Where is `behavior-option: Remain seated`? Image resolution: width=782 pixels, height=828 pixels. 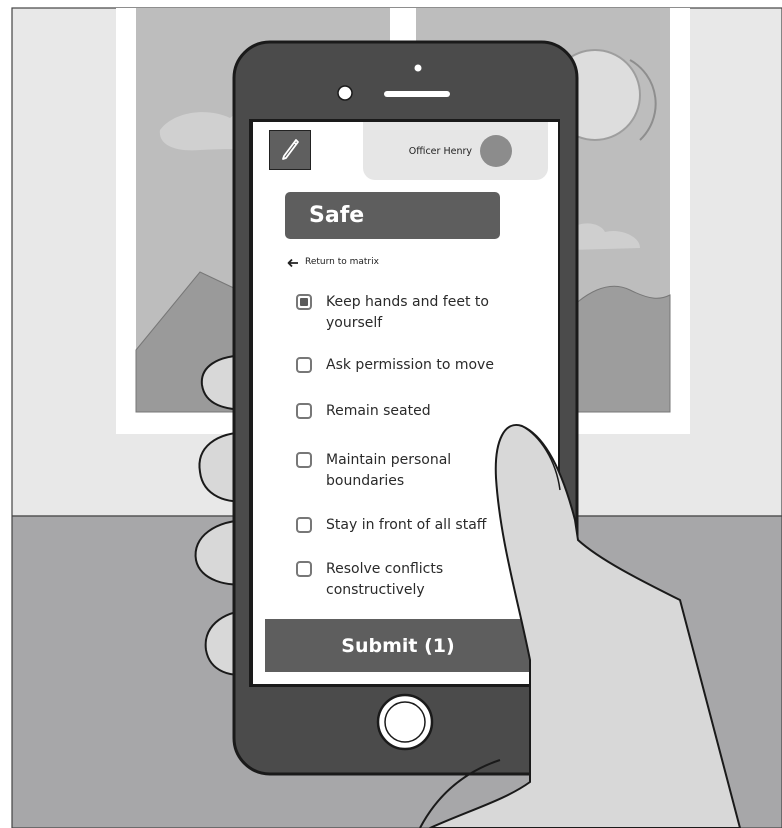
behavior-option: Remain seated is located at coordinates (418, 411).